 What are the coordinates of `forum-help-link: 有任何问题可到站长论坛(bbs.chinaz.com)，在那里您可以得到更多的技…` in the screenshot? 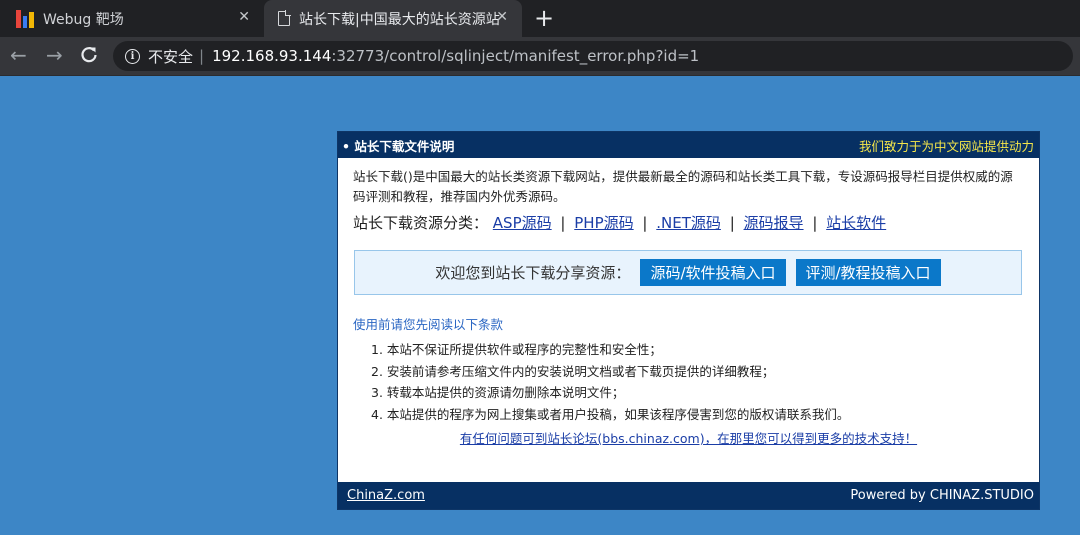 It's located at (688, 438).